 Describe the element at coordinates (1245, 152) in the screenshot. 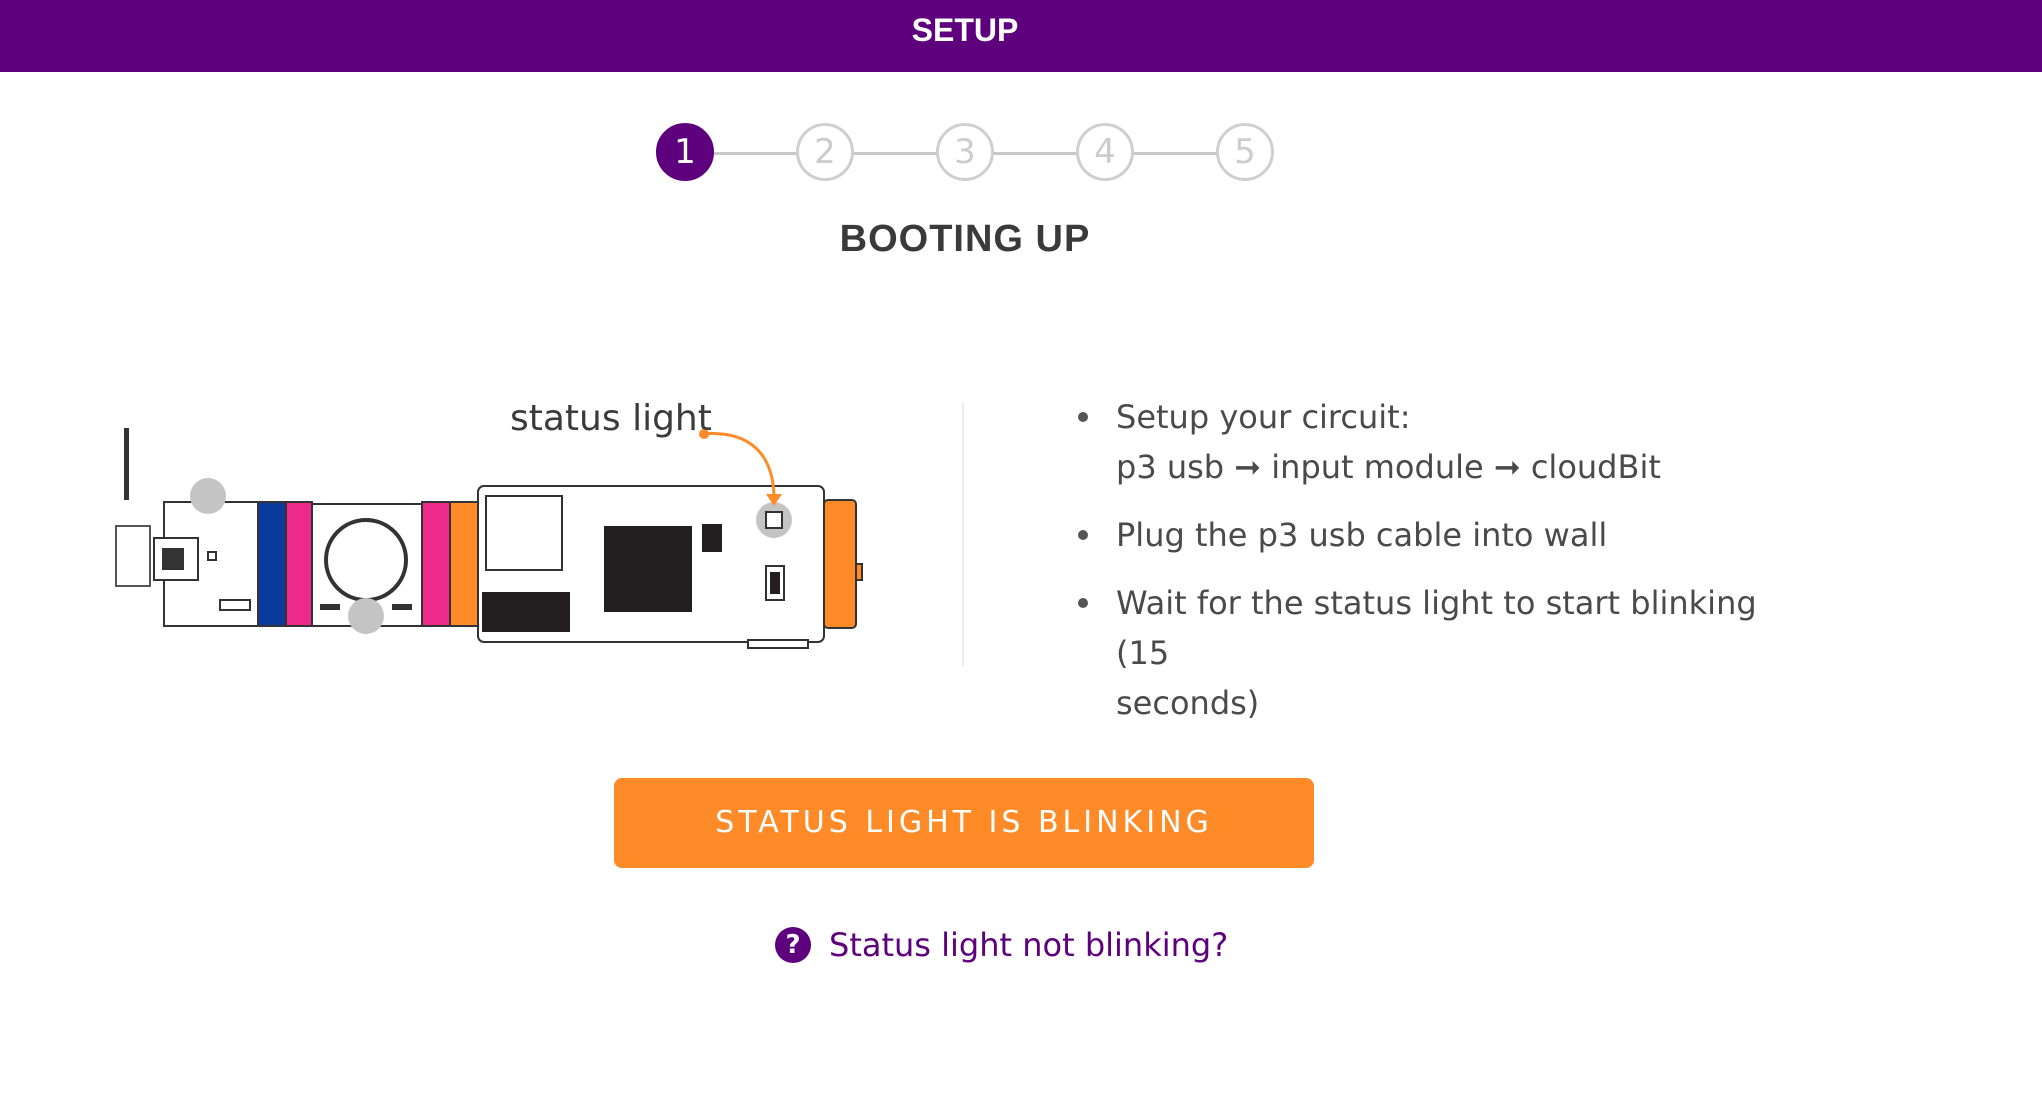

I see `step-5: 5` at that location.